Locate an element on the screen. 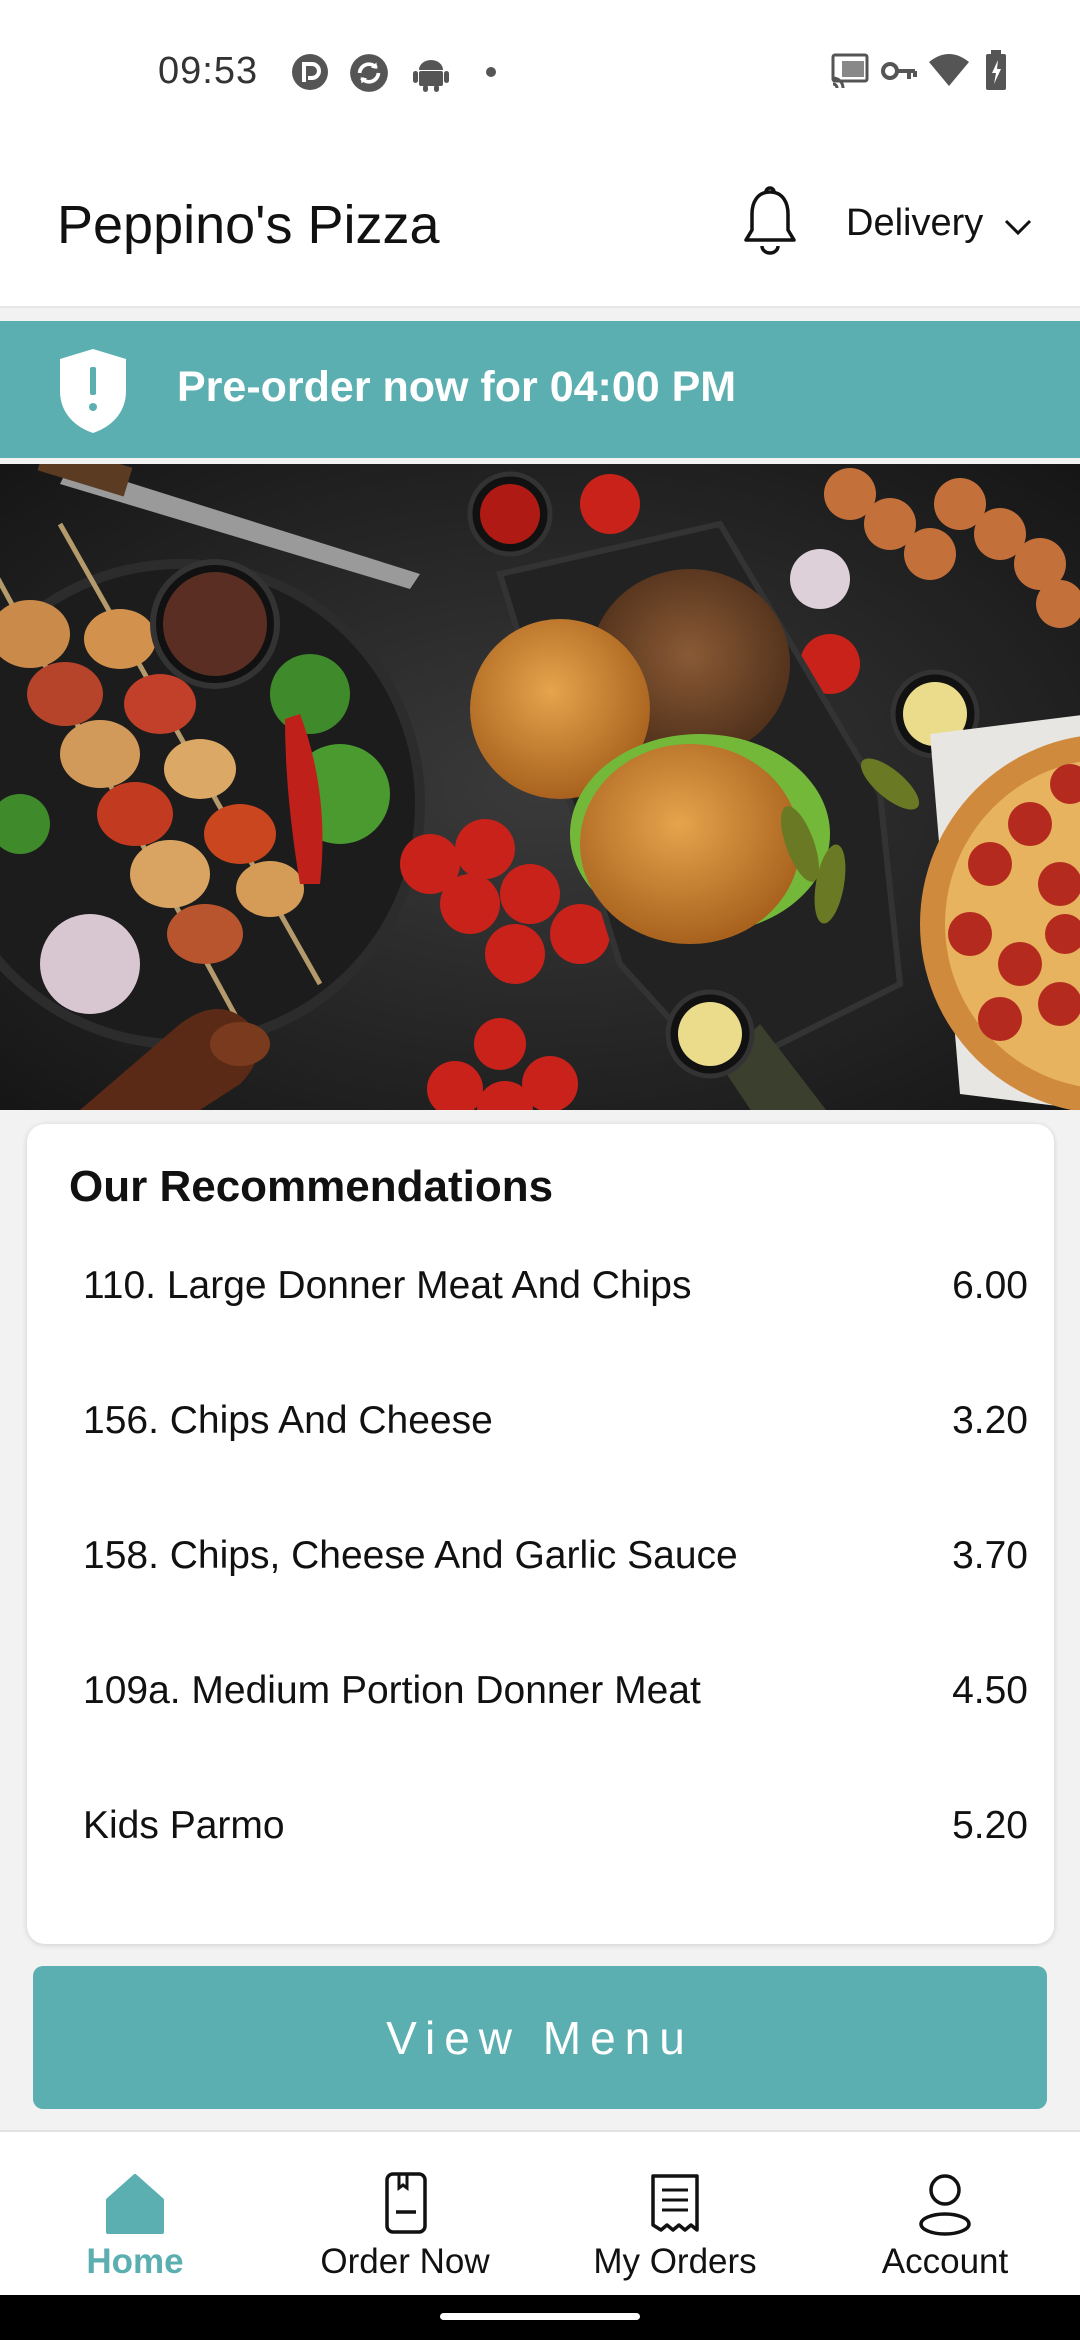 This screenshot has height=2340, width=1080. home-icon is located at coordinates (135, 2204).